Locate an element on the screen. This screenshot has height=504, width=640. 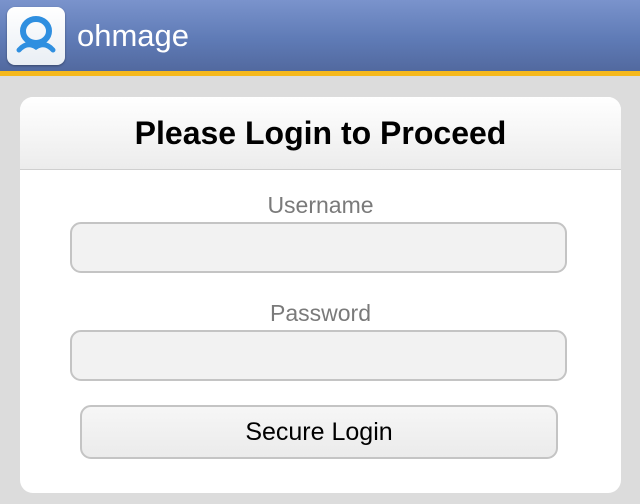
login-title: Please Login to Proceed is located at coordinates (320, 133).